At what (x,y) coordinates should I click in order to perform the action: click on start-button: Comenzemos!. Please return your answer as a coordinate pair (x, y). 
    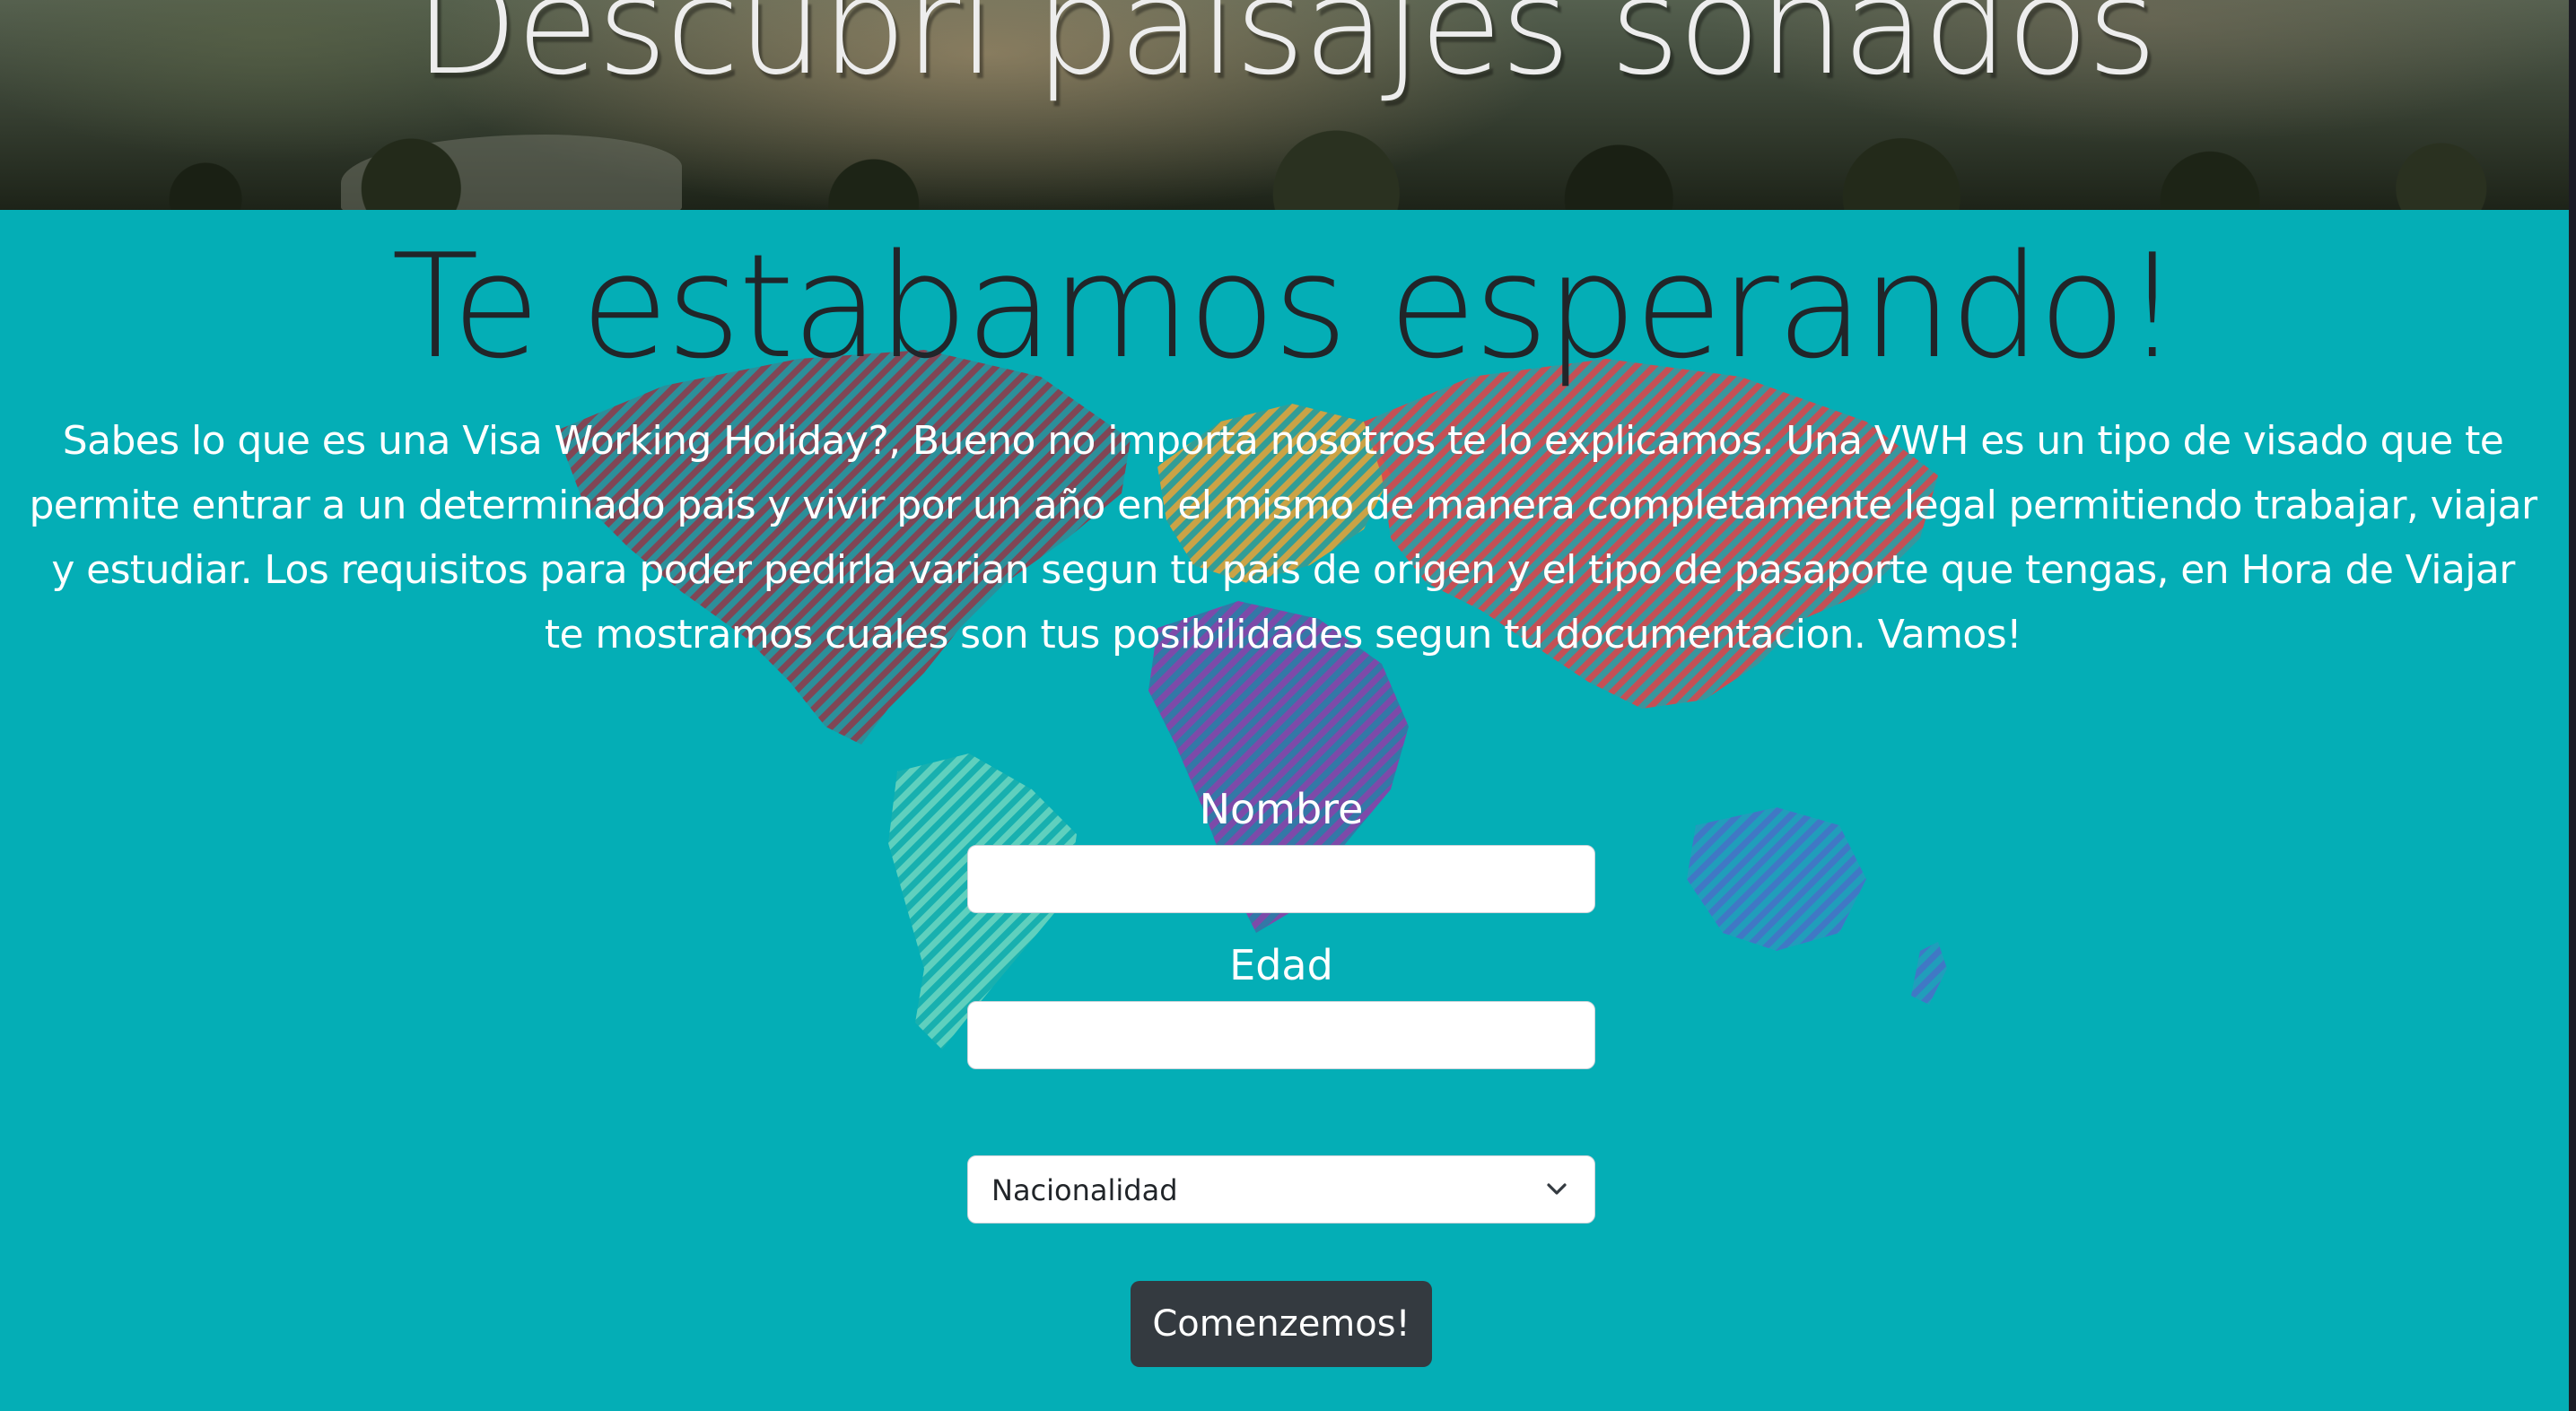
    Looking at the image, I should click on (1281, 1324).